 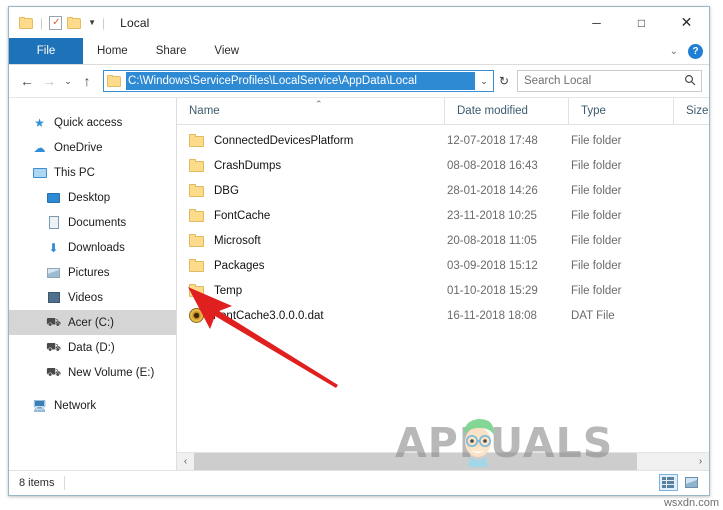 What do you see at coordinates (88, 122) in the screenshot?
I see `sidebar-item-label: Quick access` at bounding box center [88, 122].